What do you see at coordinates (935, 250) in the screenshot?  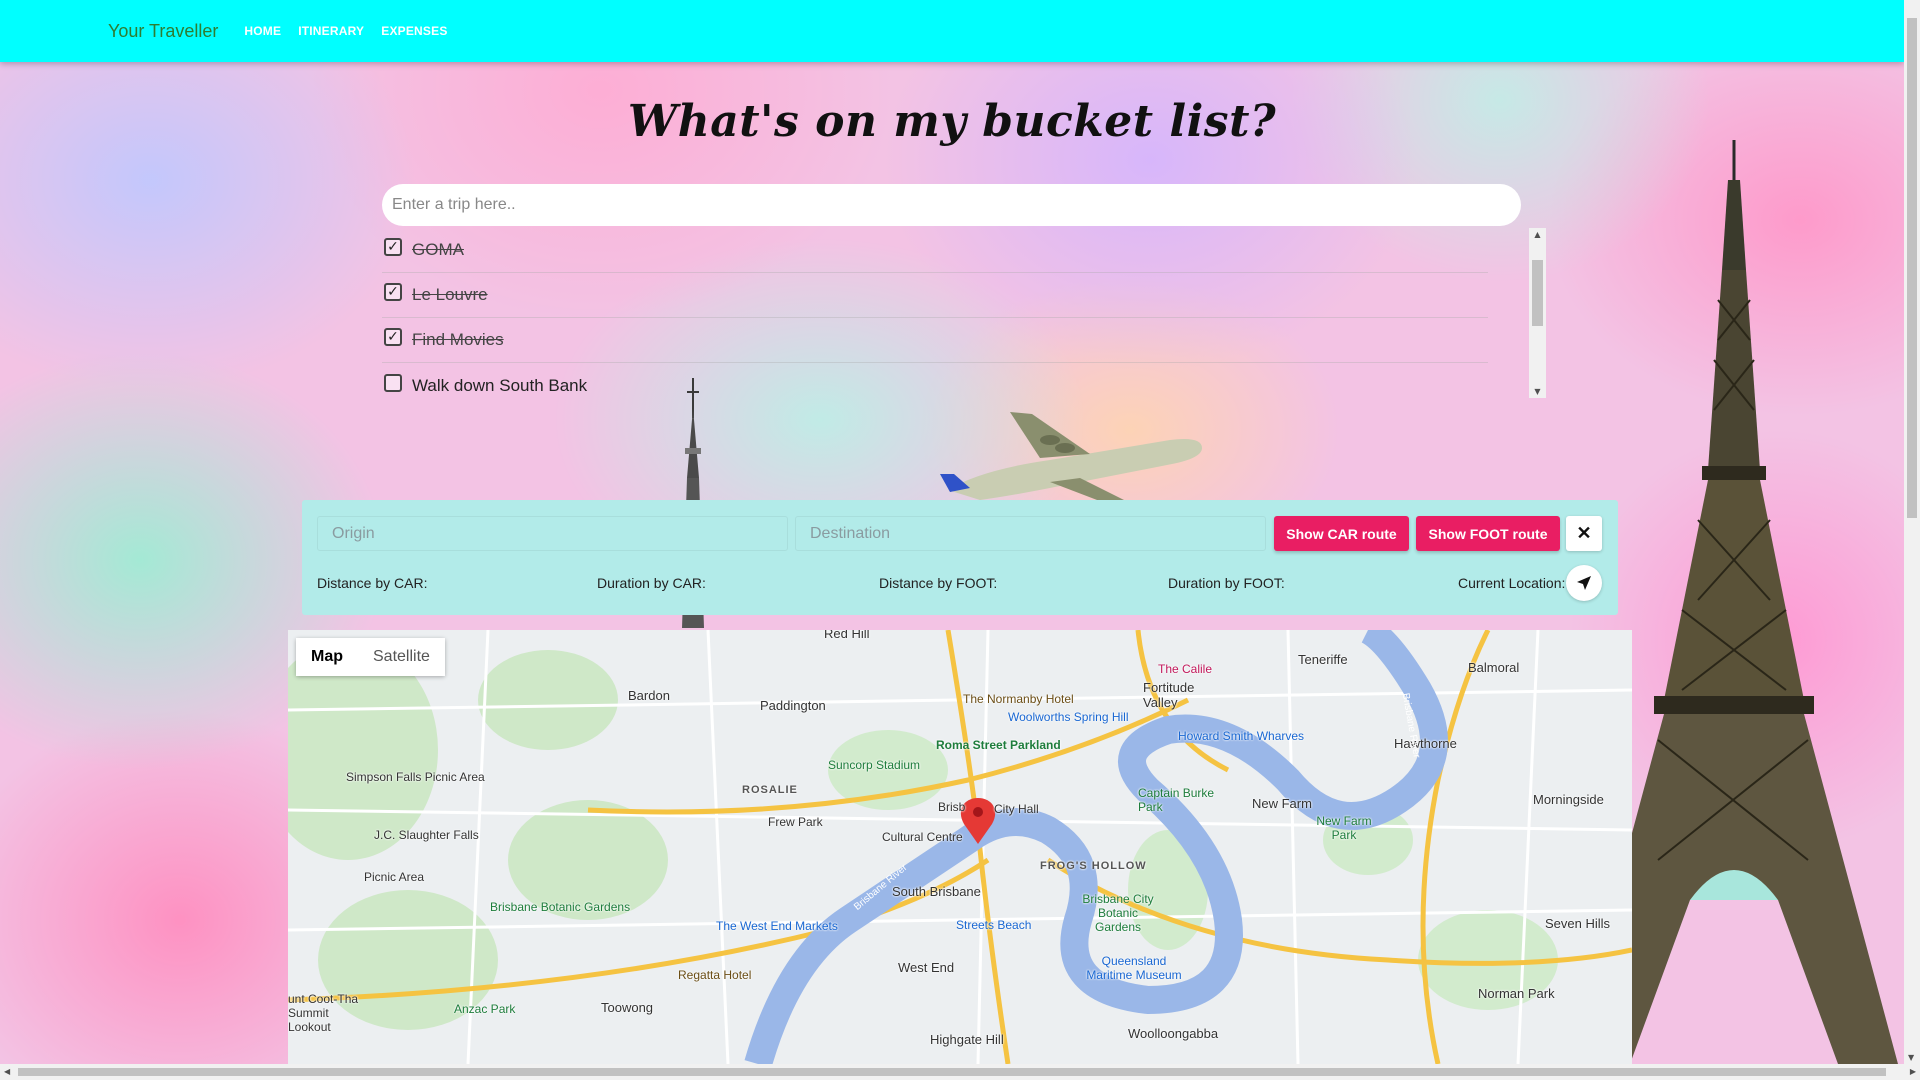 I see `list-item: ✓ GOMA` at bounding box center [935, 250].